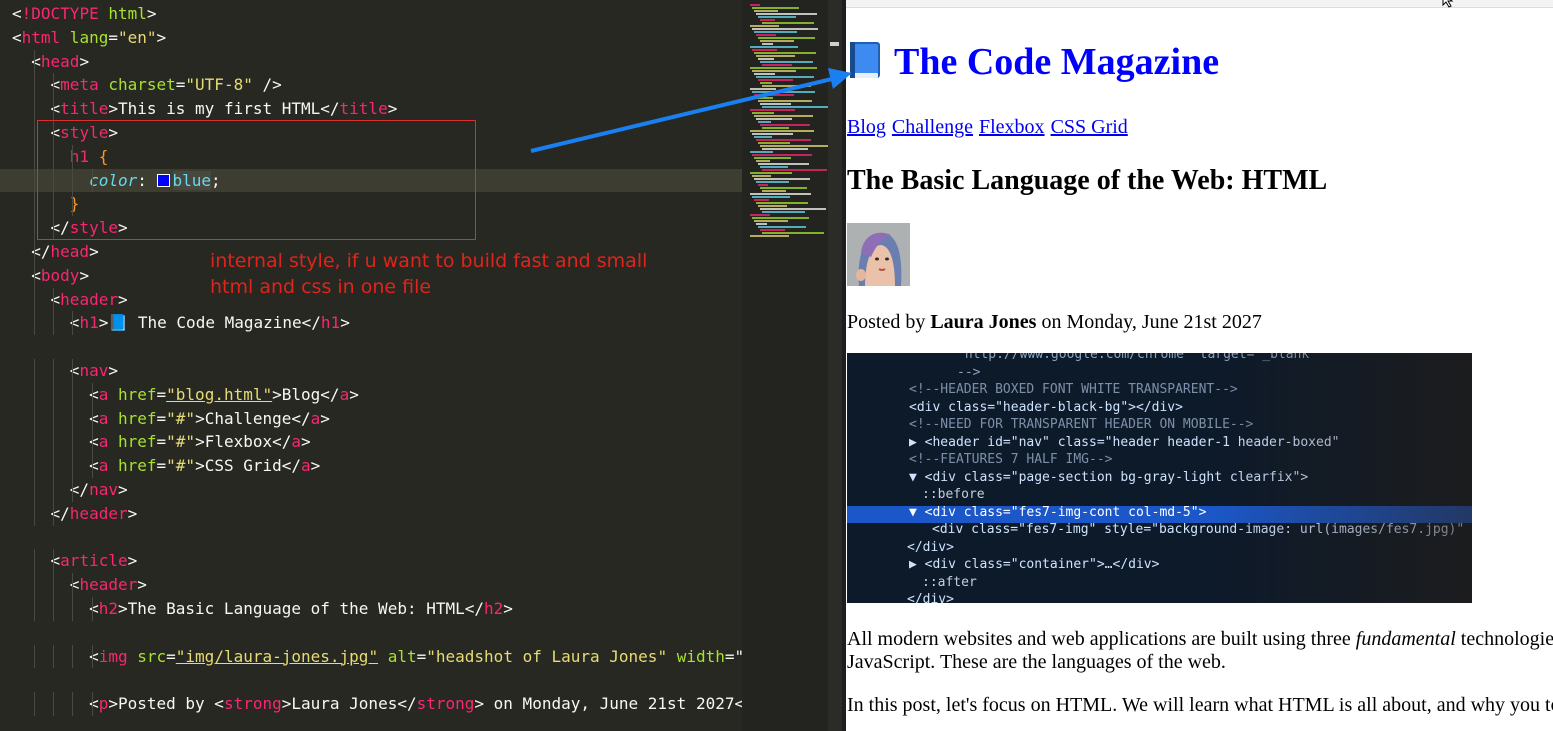  I want to click on code-line: <header>, so click(371, 585).